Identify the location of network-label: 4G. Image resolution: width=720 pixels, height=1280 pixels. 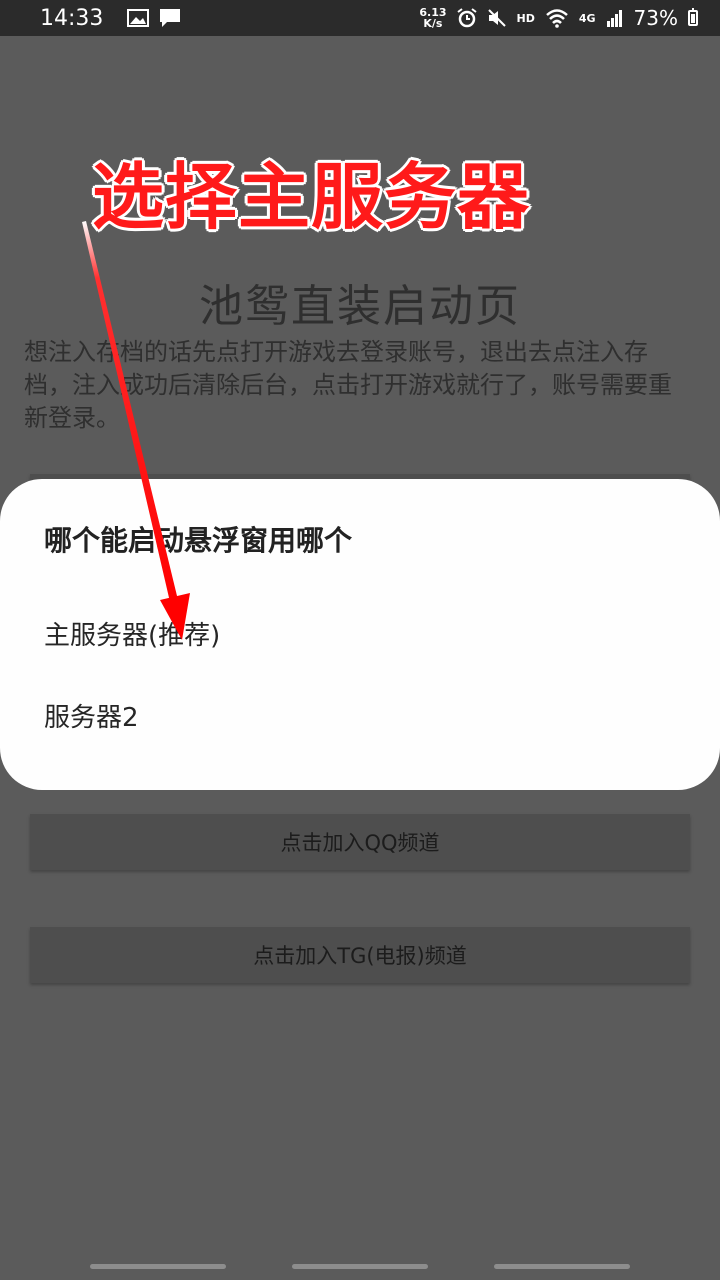
(587, 18).